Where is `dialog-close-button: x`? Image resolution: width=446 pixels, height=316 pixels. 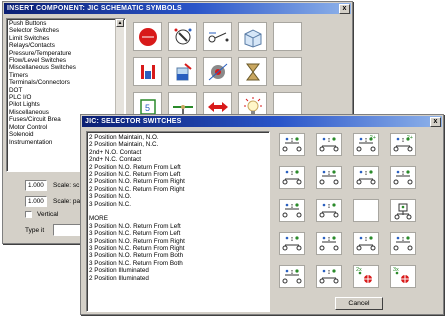
dialog-close-button: x is located at coordinates (435, 122).